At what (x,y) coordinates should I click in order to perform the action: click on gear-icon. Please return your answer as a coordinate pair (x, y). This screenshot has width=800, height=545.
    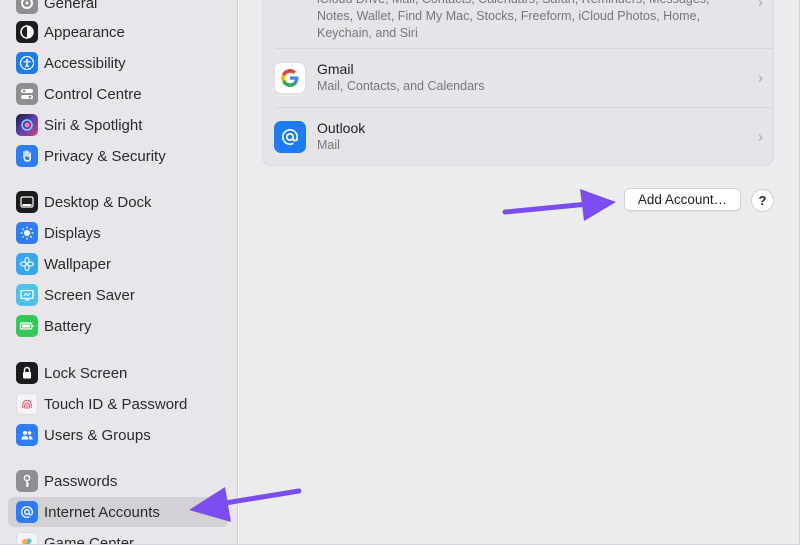
    Looking at the image, I should click on (27, 7).